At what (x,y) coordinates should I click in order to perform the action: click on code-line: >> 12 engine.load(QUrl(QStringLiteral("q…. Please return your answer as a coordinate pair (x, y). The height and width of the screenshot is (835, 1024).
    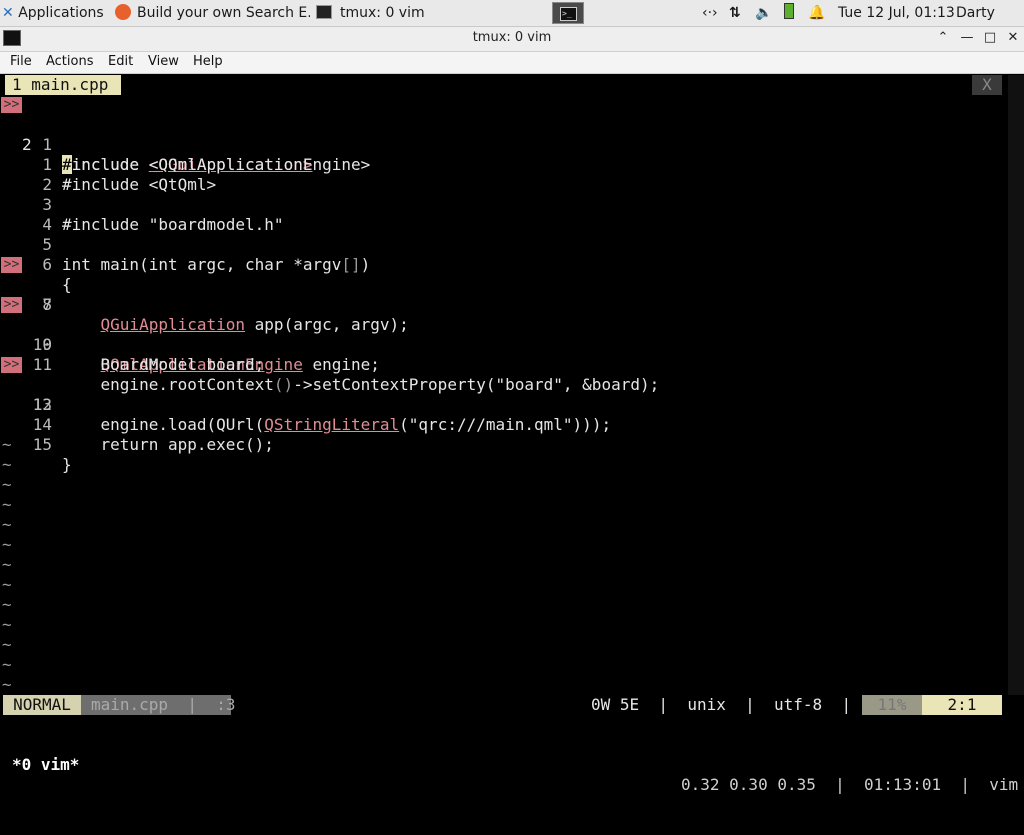
    Looking at the image, I should click on (504, 394).